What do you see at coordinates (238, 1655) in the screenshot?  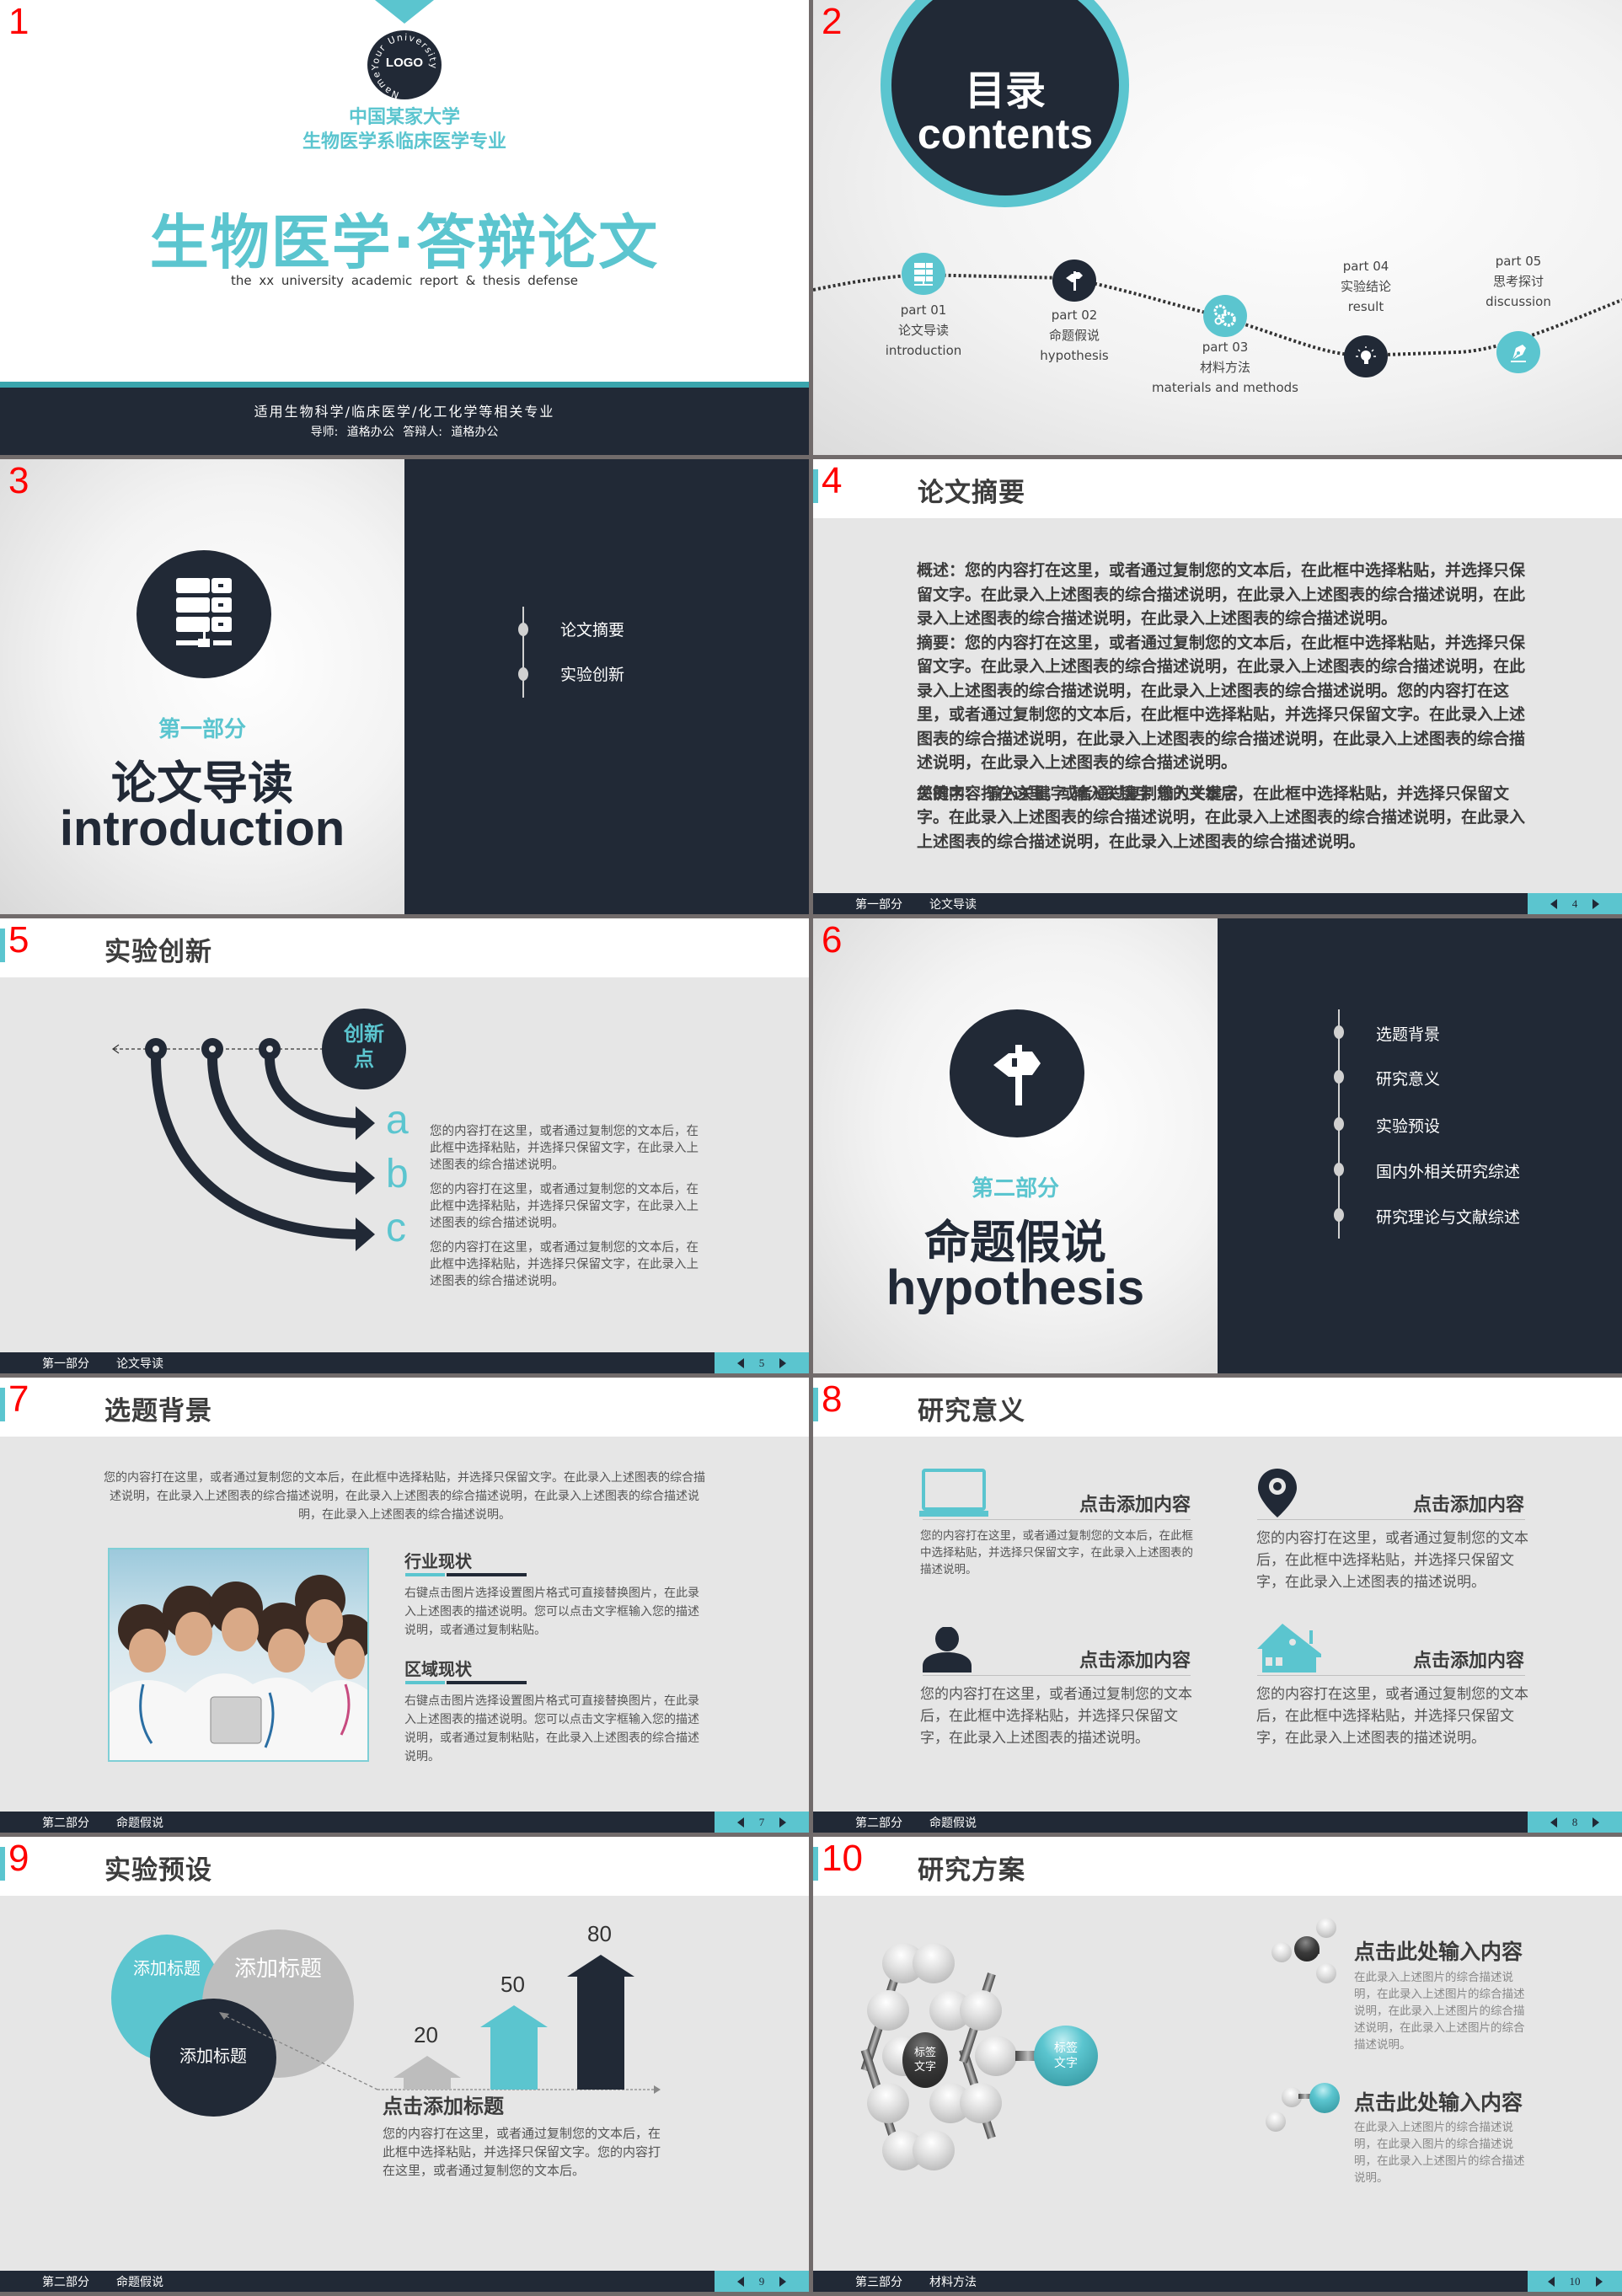 I see `doctors-photo` at bounding box center [238, 1655].